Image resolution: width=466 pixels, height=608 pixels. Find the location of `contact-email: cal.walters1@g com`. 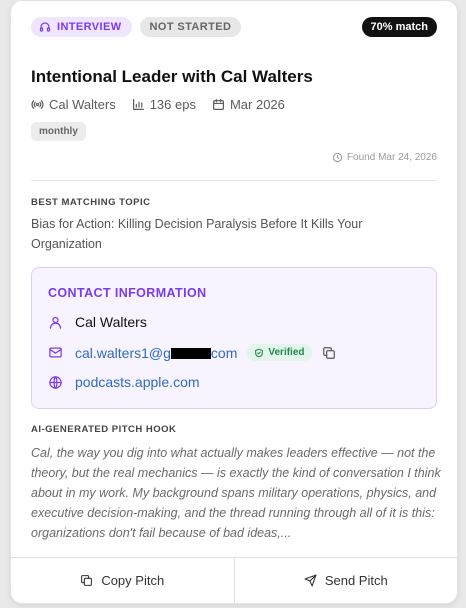

contact-email: cal.walters1@g com is located at coordinates (156, 353).